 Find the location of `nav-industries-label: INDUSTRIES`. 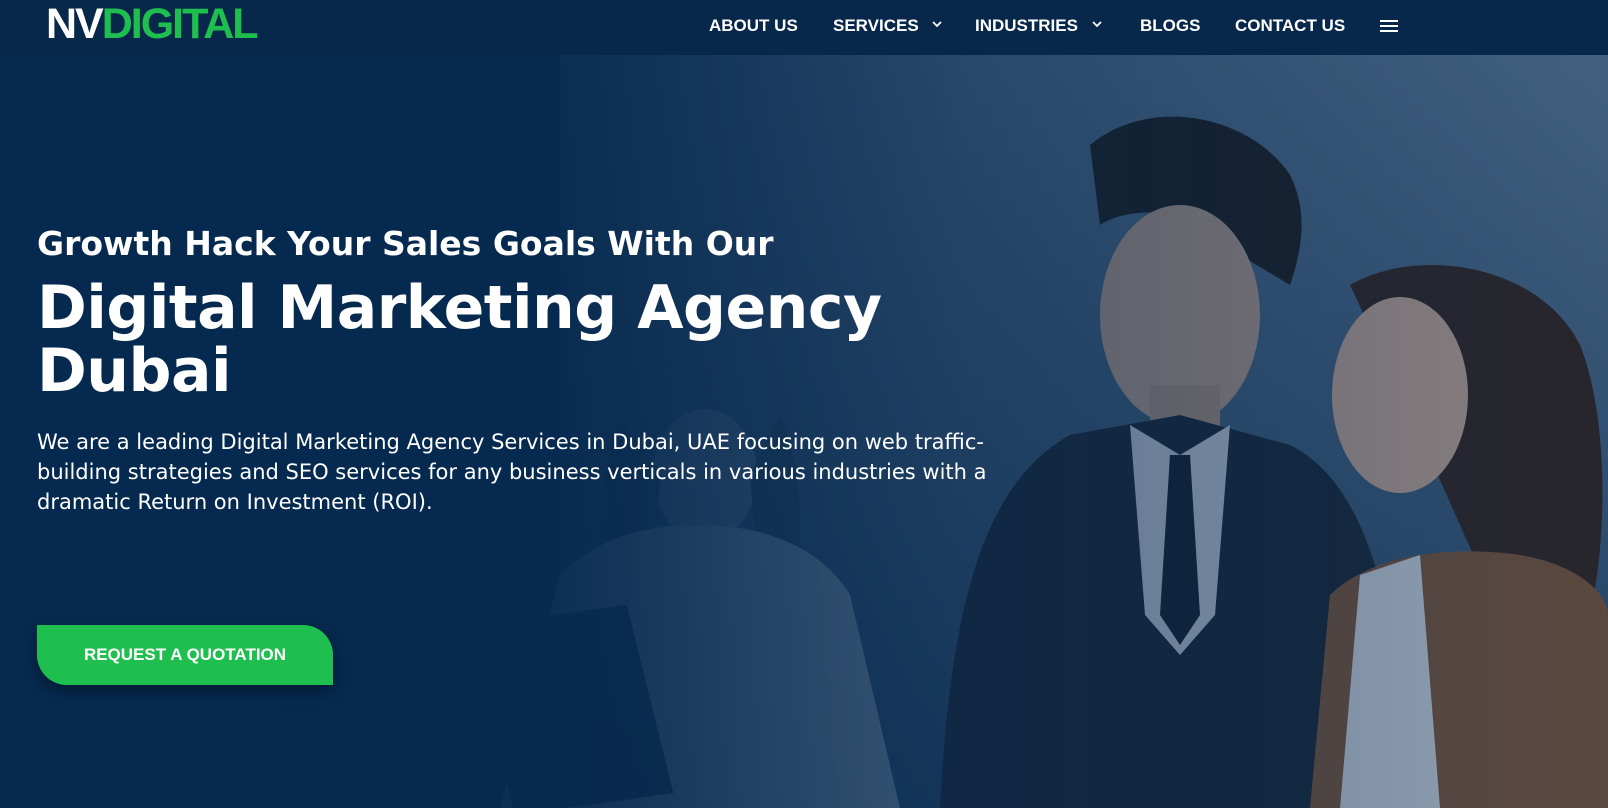

nav-industries-label: INDUSTRIES is located at coordinates (1026, 25).